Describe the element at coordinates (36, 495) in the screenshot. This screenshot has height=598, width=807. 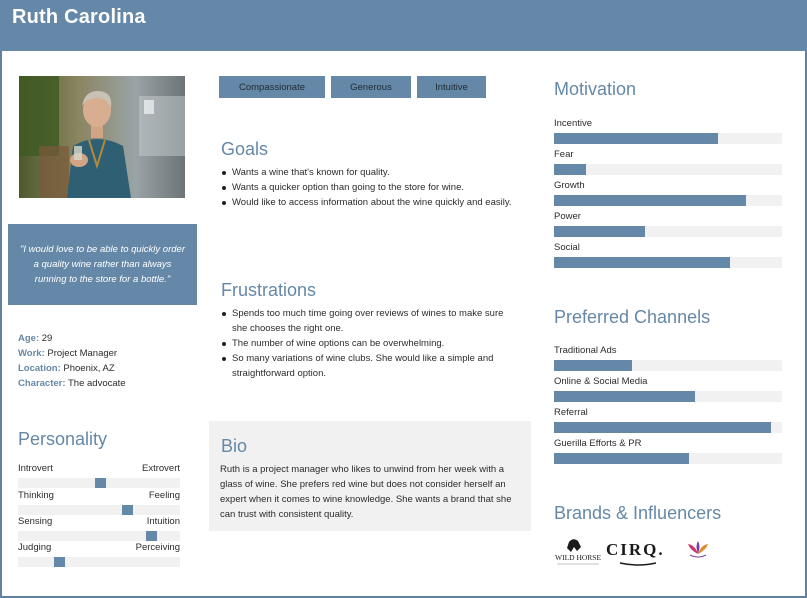
I see `trait-left-label: Thinking` at that location.